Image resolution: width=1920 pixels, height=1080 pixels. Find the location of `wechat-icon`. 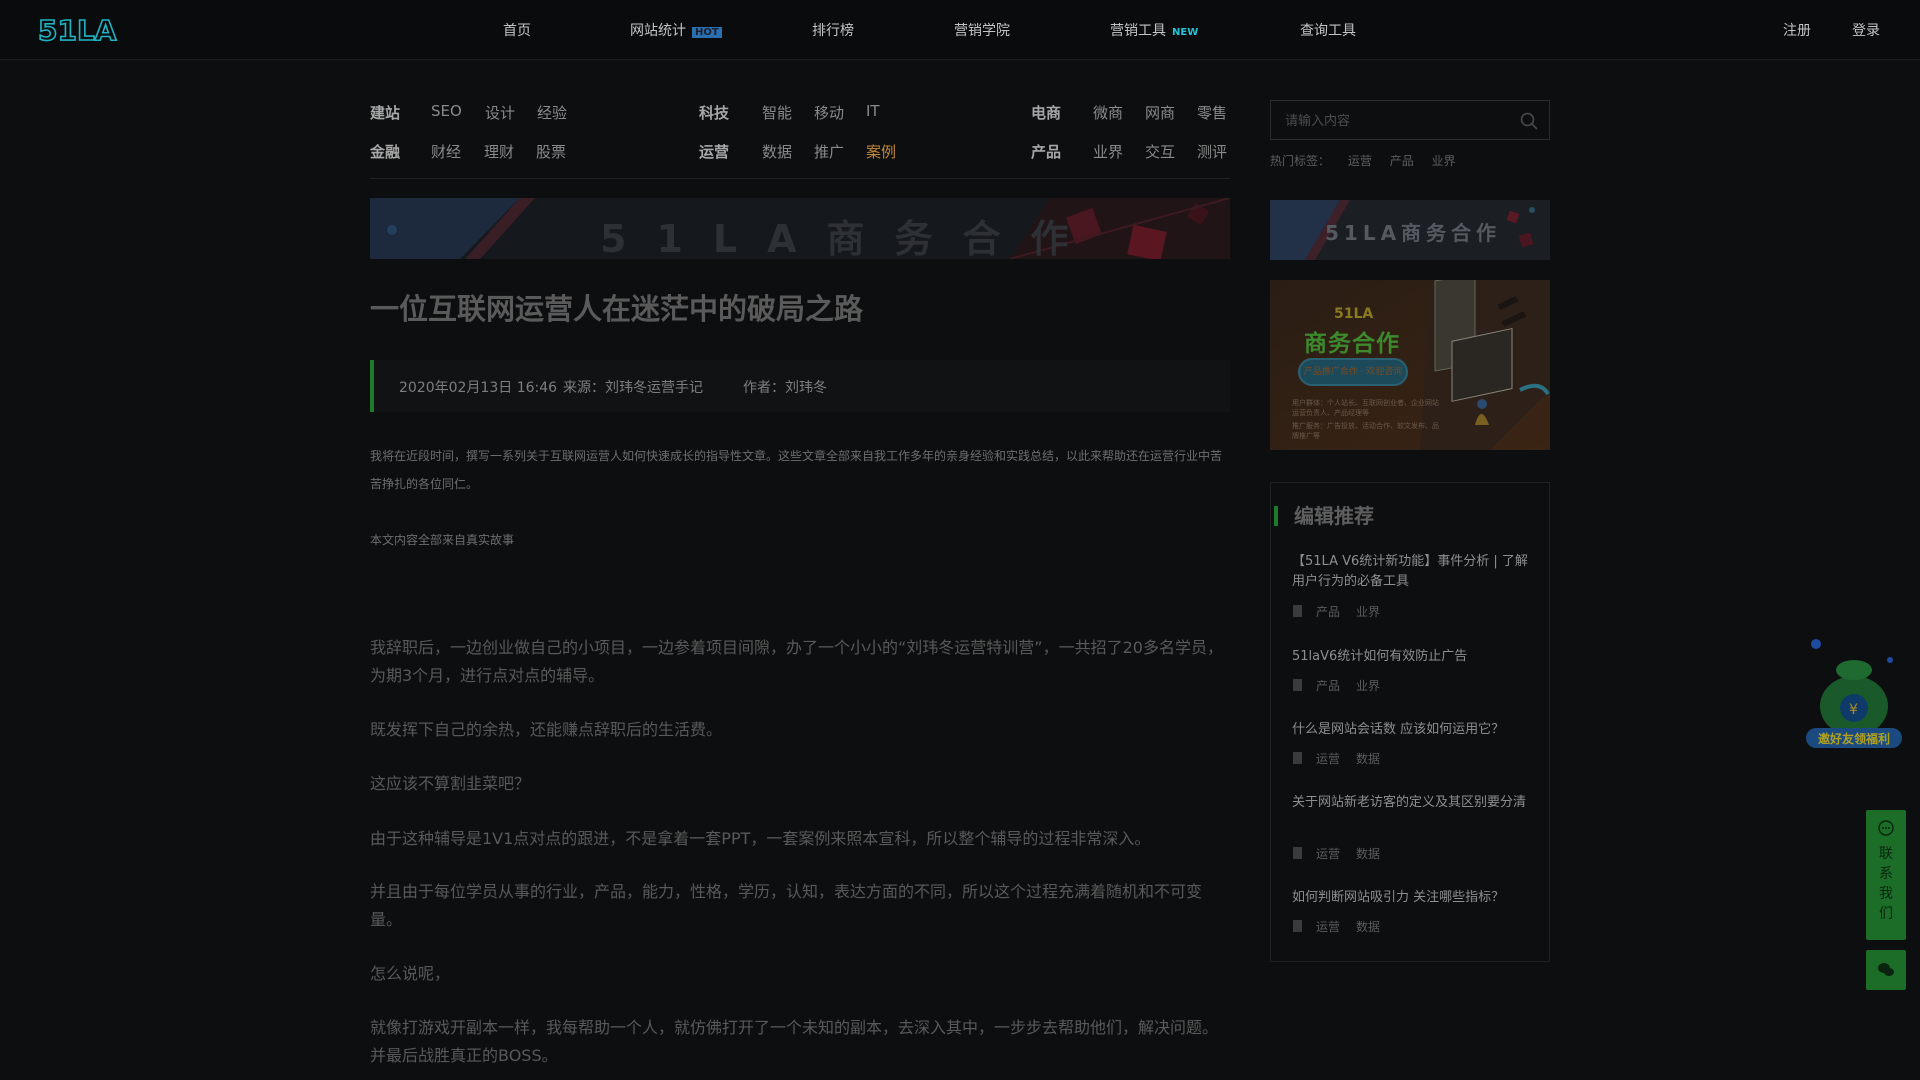

wechat-icon is located at coordinates (1886, 969).